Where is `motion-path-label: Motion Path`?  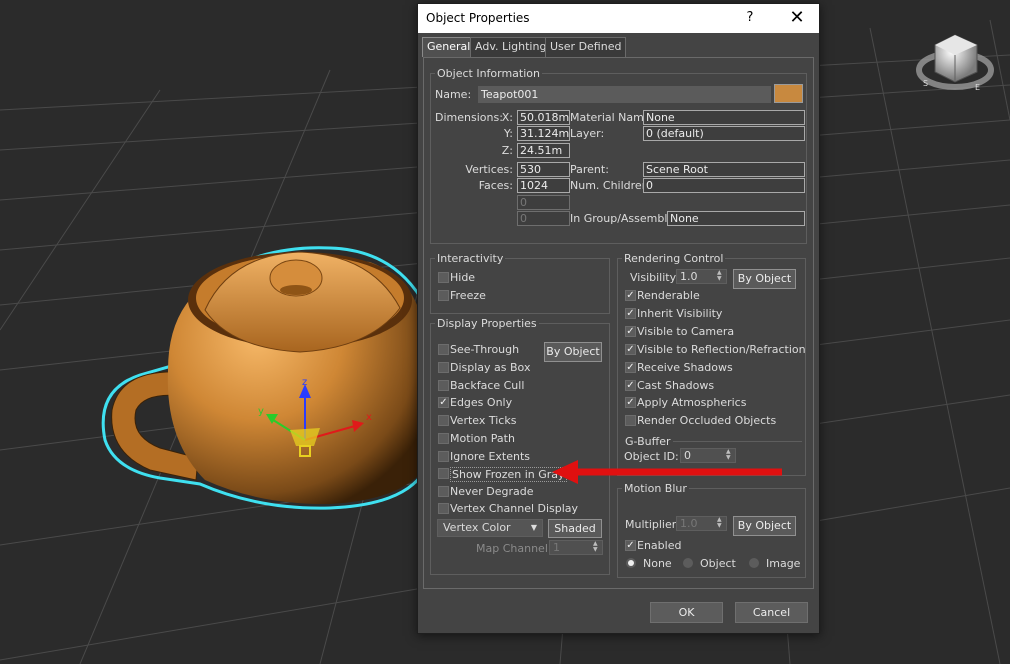
motion-path-label: Motion Path is located at coordinates (482, 438).